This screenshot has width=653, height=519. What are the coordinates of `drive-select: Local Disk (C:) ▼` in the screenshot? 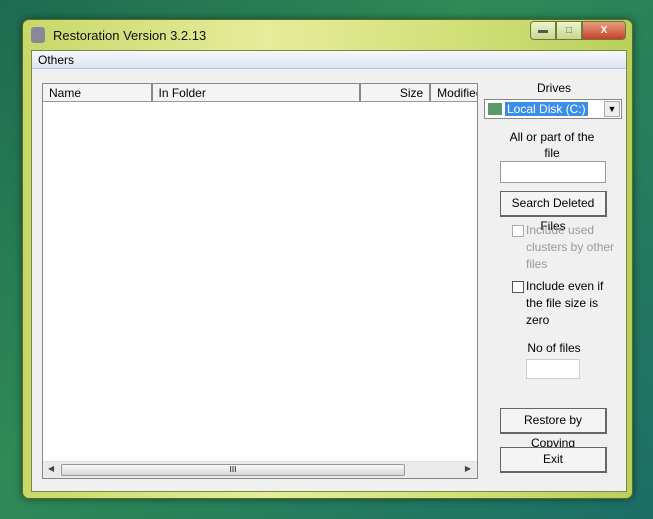 It's located at (553, 109).